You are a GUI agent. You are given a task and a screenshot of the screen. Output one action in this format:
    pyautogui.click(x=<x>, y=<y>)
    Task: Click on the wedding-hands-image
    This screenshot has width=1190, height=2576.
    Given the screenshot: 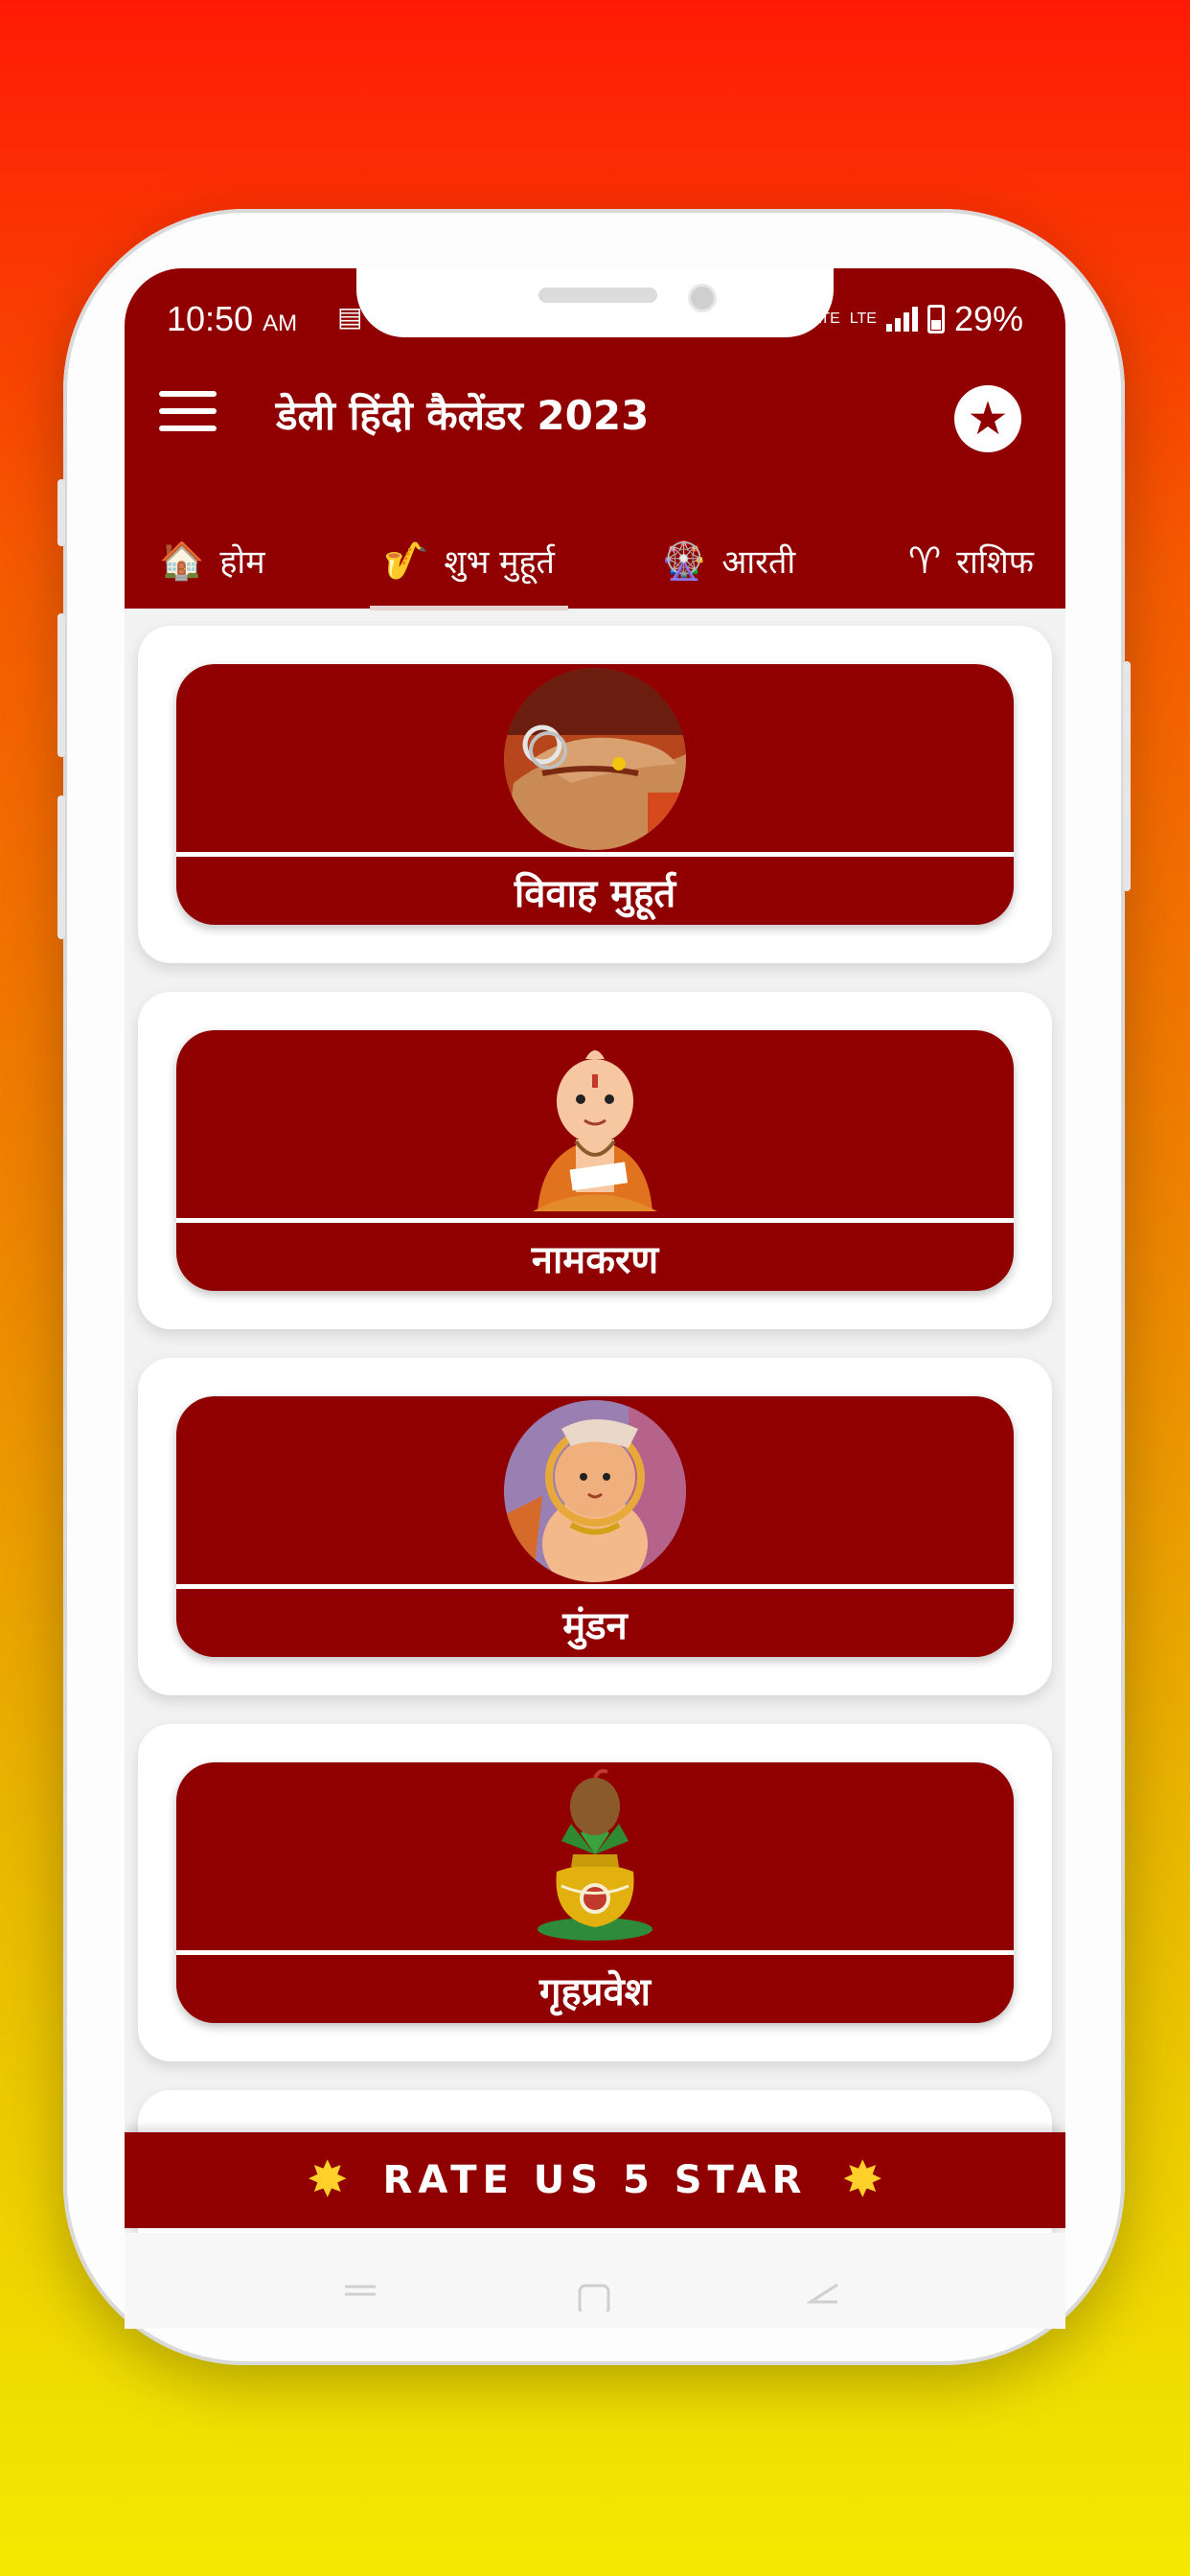 What is the action you would take?
    pyautogui.click(x=595, y=759)
    